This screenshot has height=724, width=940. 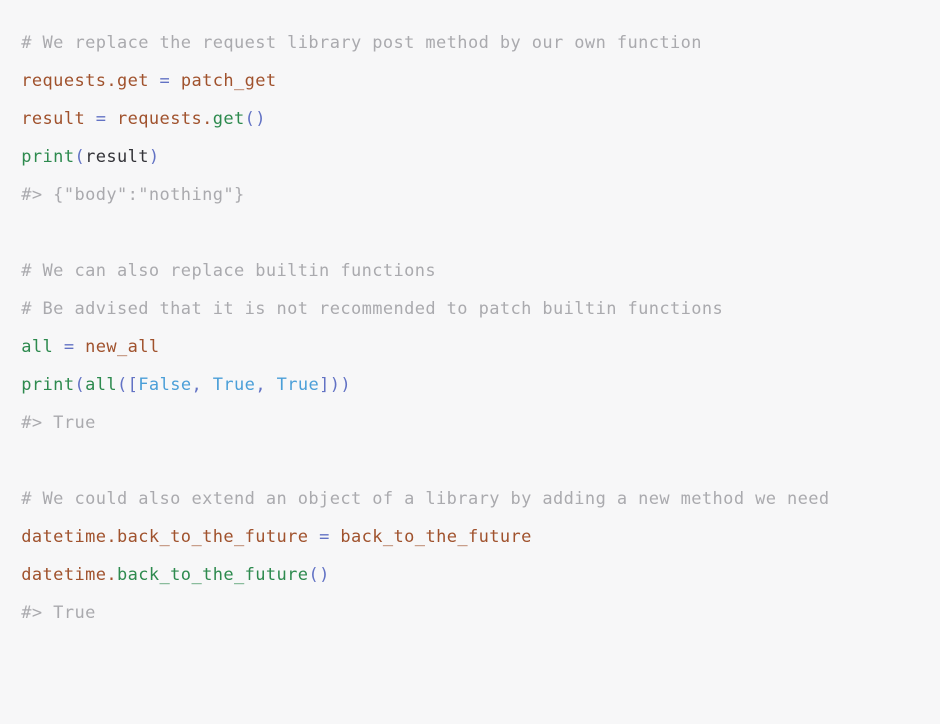 What do you see at coordinates (469, 385) in the screenshot?
I see `code-line: print(all([False, True, True]))` at bounding box center [469, 385].